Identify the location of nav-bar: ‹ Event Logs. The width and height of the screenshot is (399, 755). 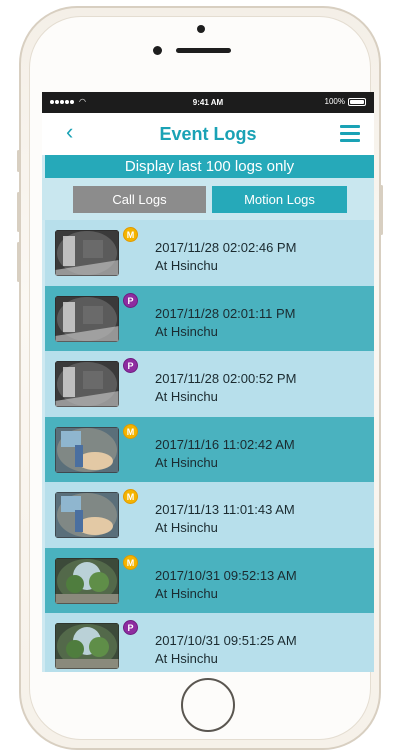
(208, 134).